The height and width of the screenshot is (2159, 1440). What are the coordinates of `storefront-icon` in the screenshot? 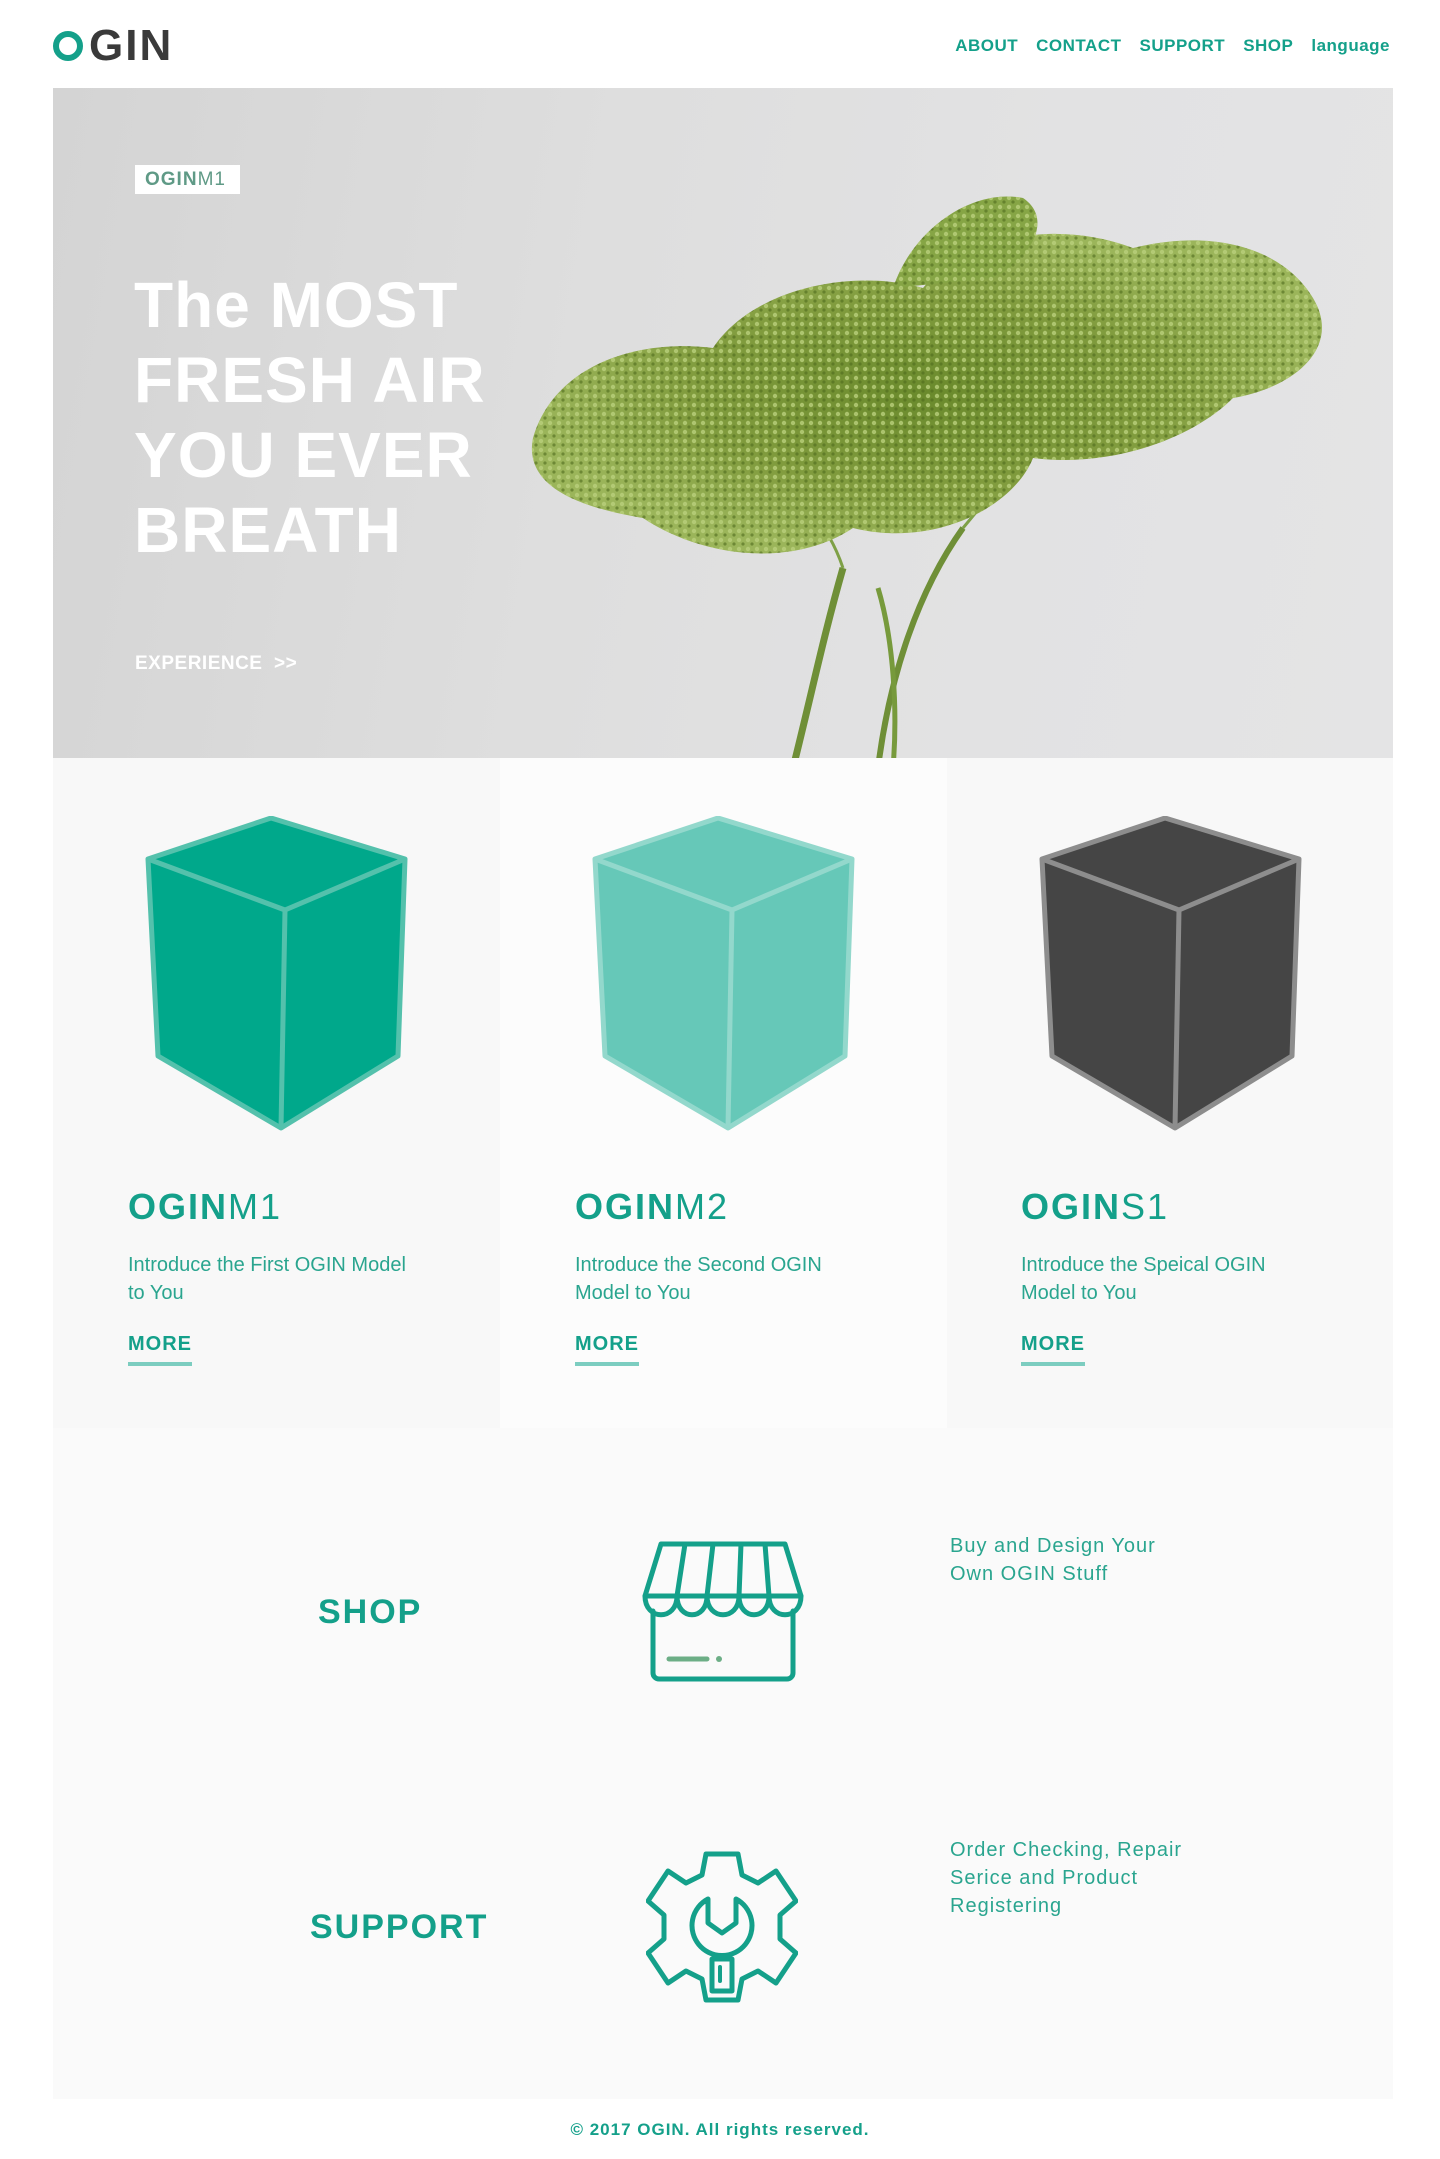 It's located at (723, 1611).